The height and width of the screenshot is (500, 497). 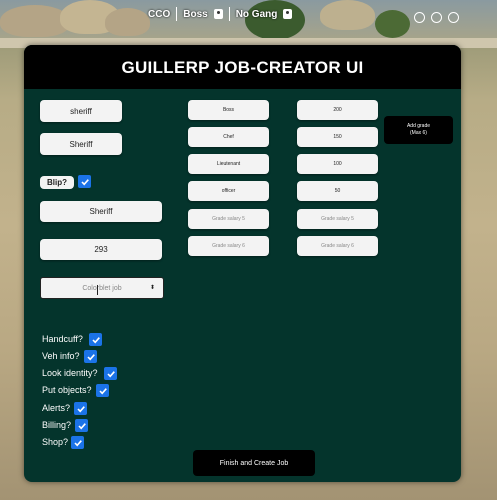 What do you see at coordinates (288, 14) in the screenshot?
I see `gang-icon` at bounding box center [288, 14].